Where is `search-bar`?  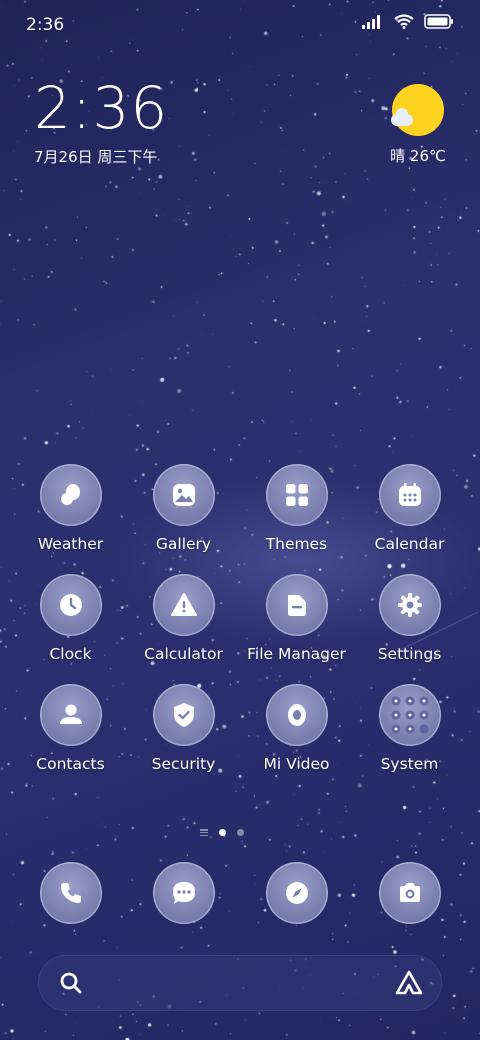
search-bar is located at coordinates (240, 983).